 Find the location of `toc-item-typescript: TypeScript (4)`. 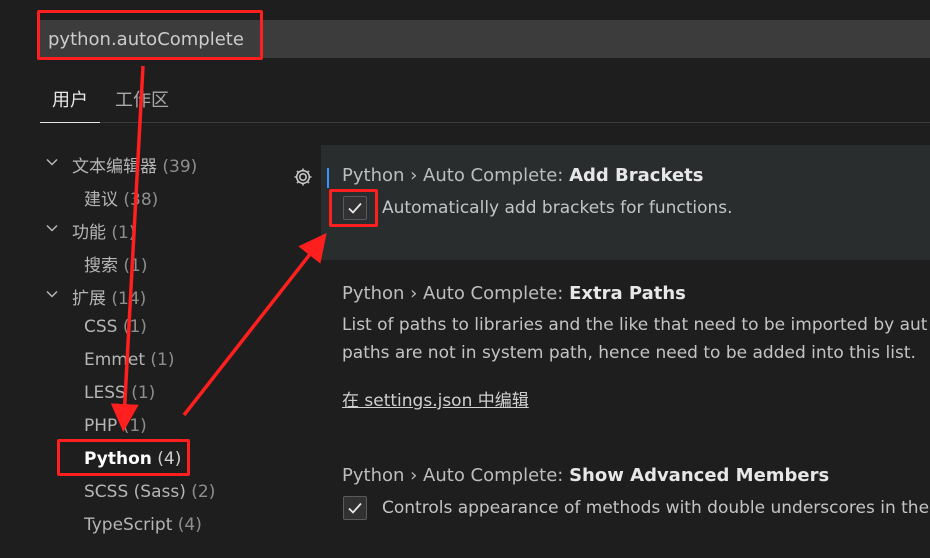

toc-item-typescript: TypeScript (4) is located at coordinates (143, 525).